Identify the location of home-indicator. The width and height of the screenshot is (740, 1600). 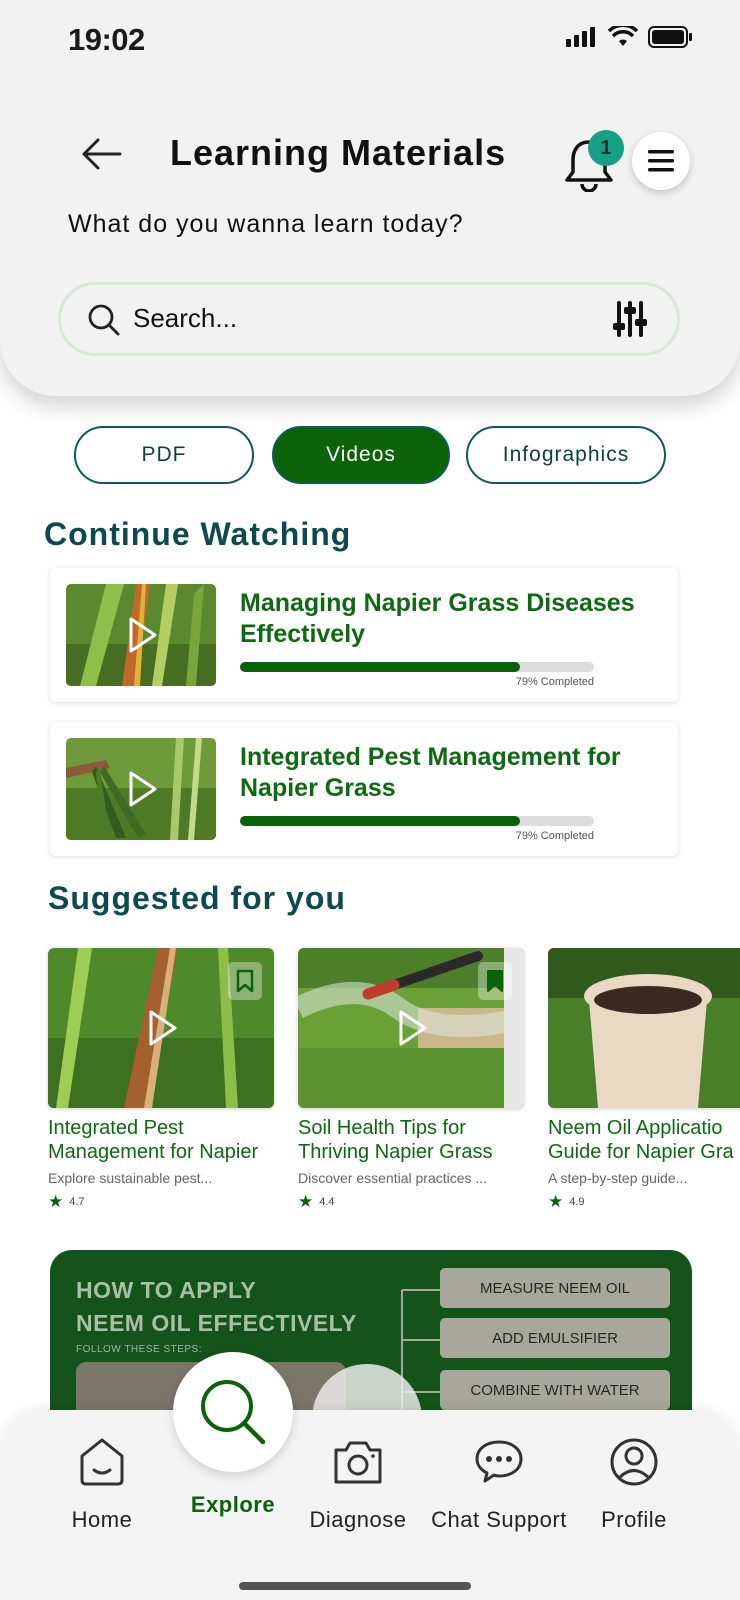
(355, 1586).